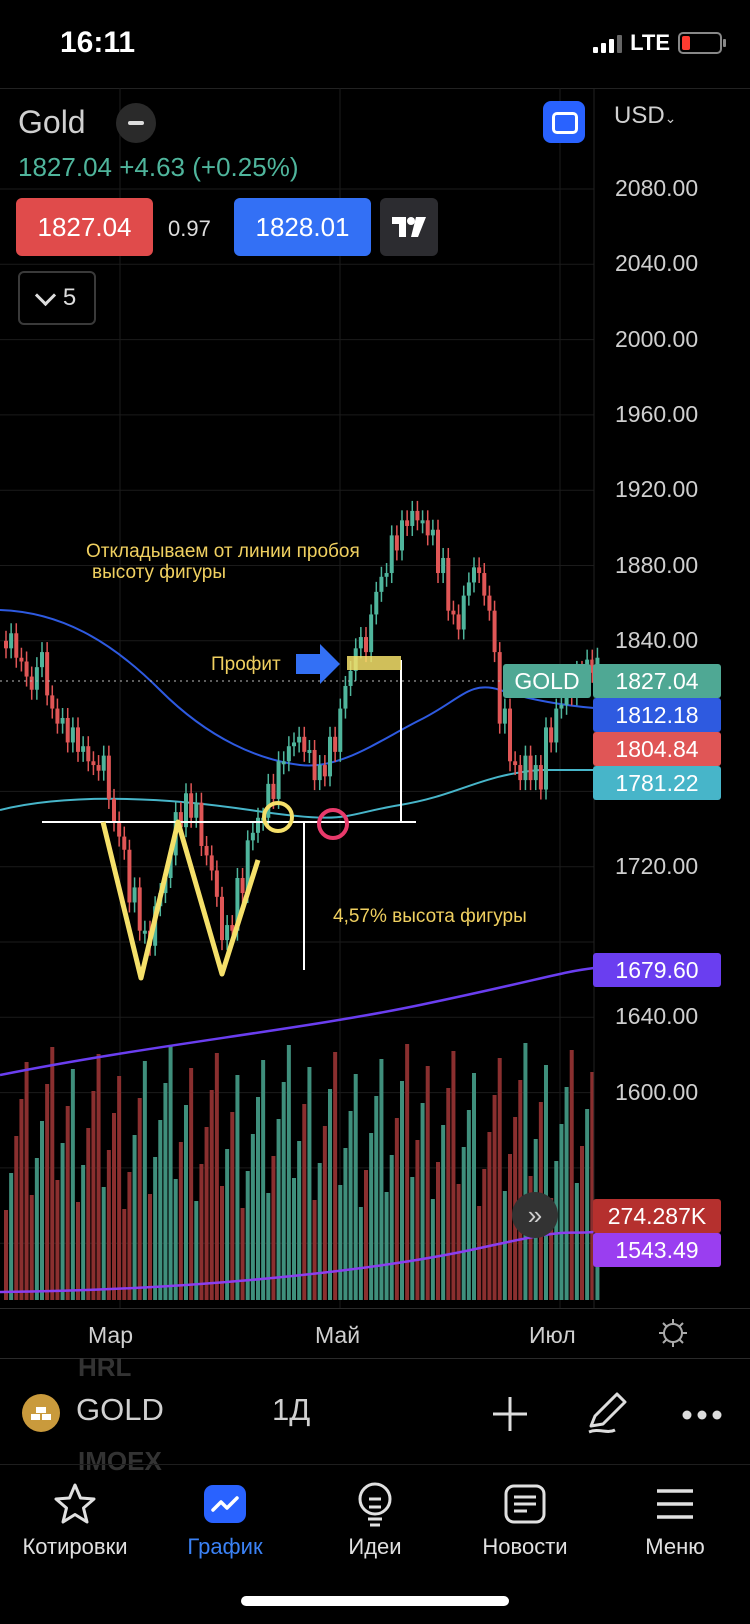 Image resolution: width=750 pixels, height=1624 pixels. Describe the element at coordinates (52, 122) in the screenshot. I see `symbol-title: Gold` at that location.